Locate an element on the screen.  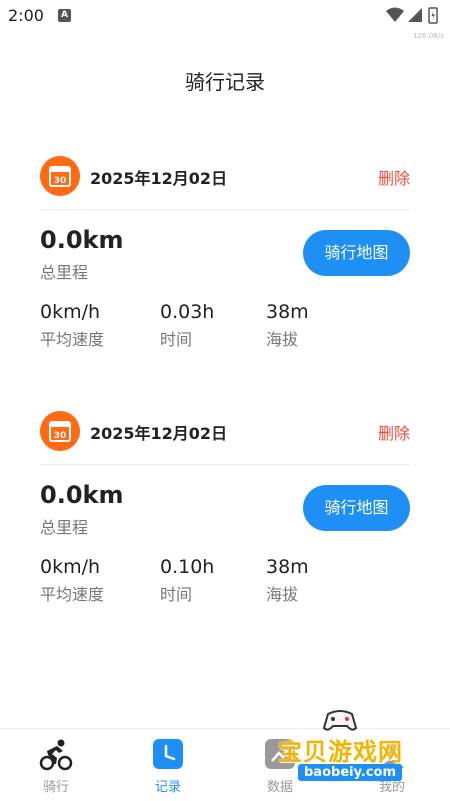
clock-icon is located at coordinates (168, 754).